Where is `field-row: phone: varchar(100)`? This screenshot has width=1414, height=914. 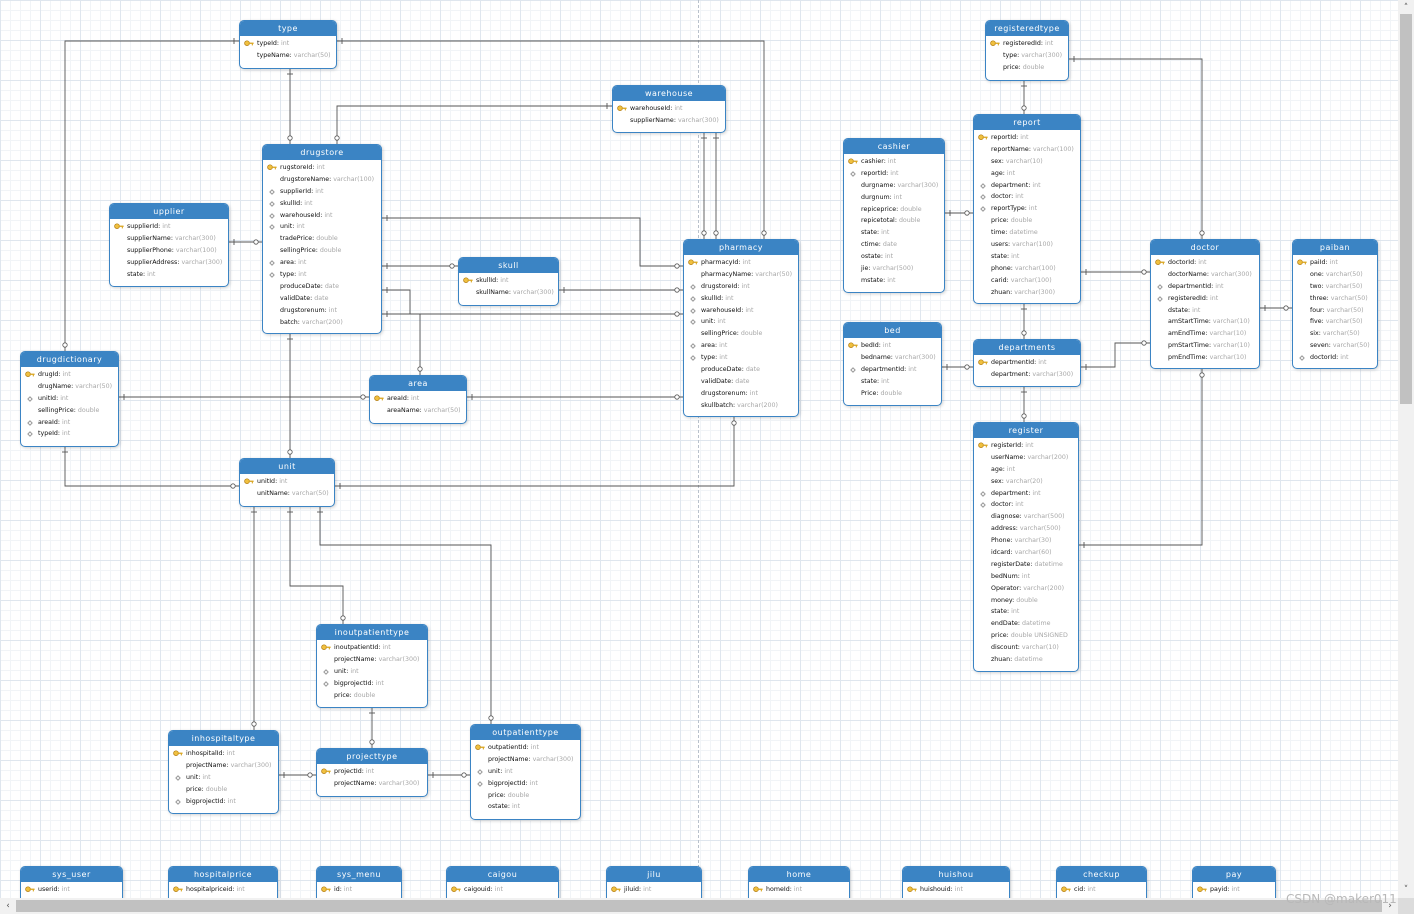
field-row: phone: varchar(100) is located at coordinates (1027, 269).